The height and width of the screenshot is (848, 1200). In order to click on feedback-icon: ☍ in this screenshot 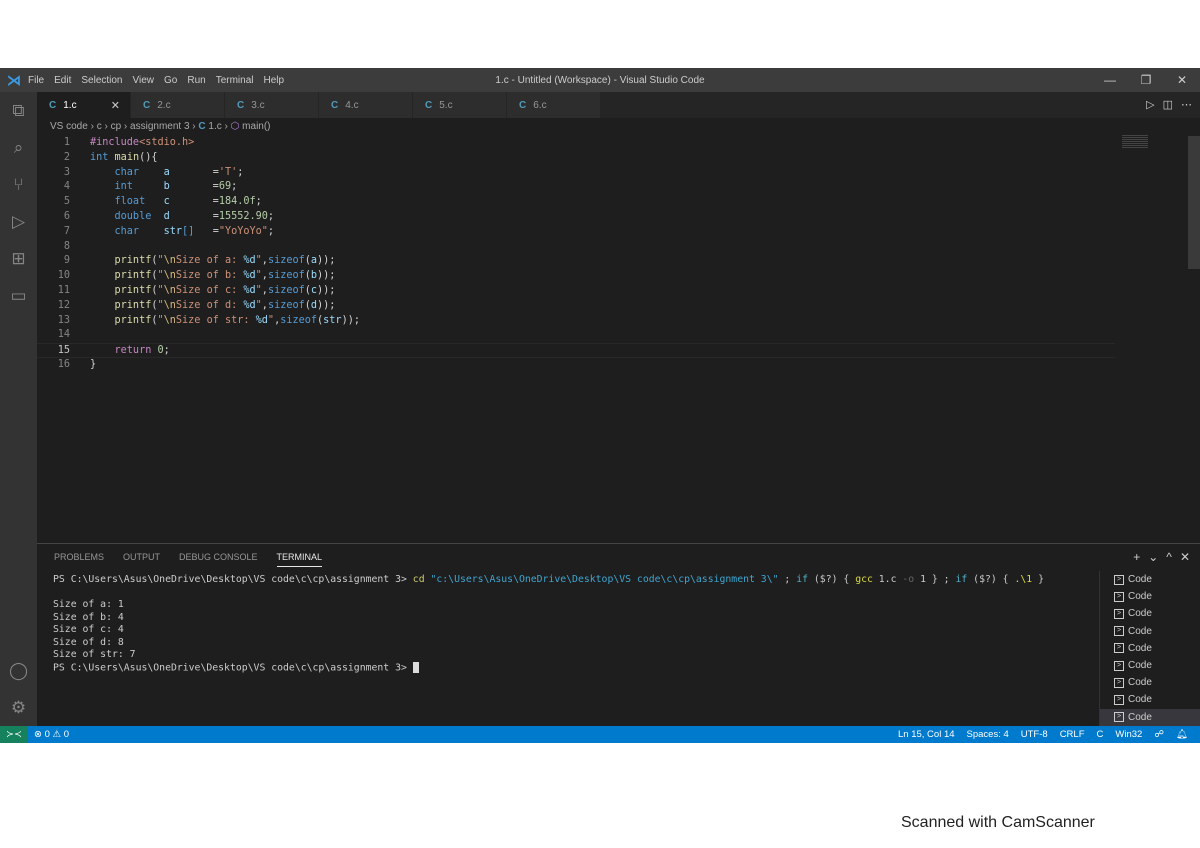, I will do `click(1159, 734)`.